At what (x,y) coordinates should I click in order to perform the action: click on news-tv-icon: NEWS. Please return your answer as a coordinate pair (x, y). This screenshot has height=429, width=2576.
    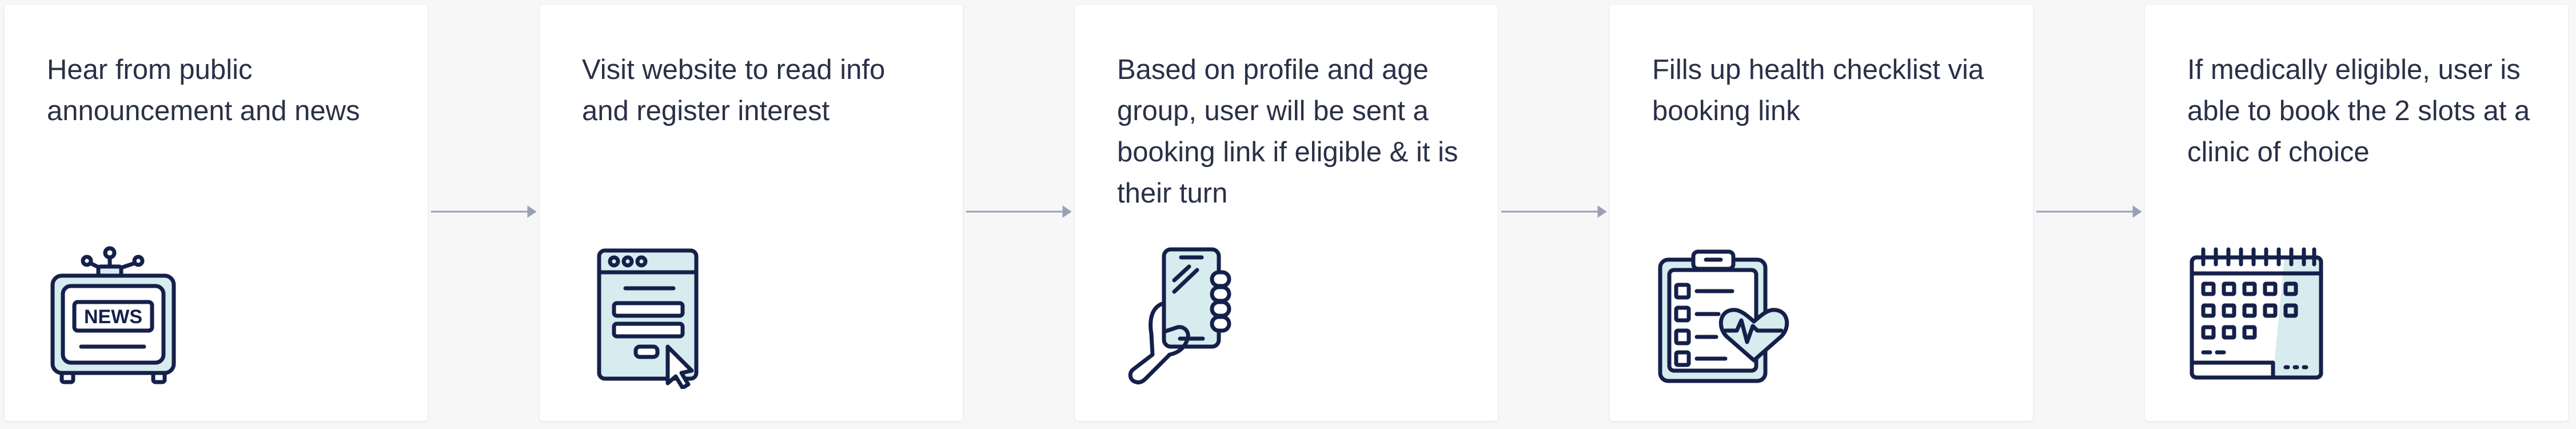
    Looking at the image, I should click on (118, 314).